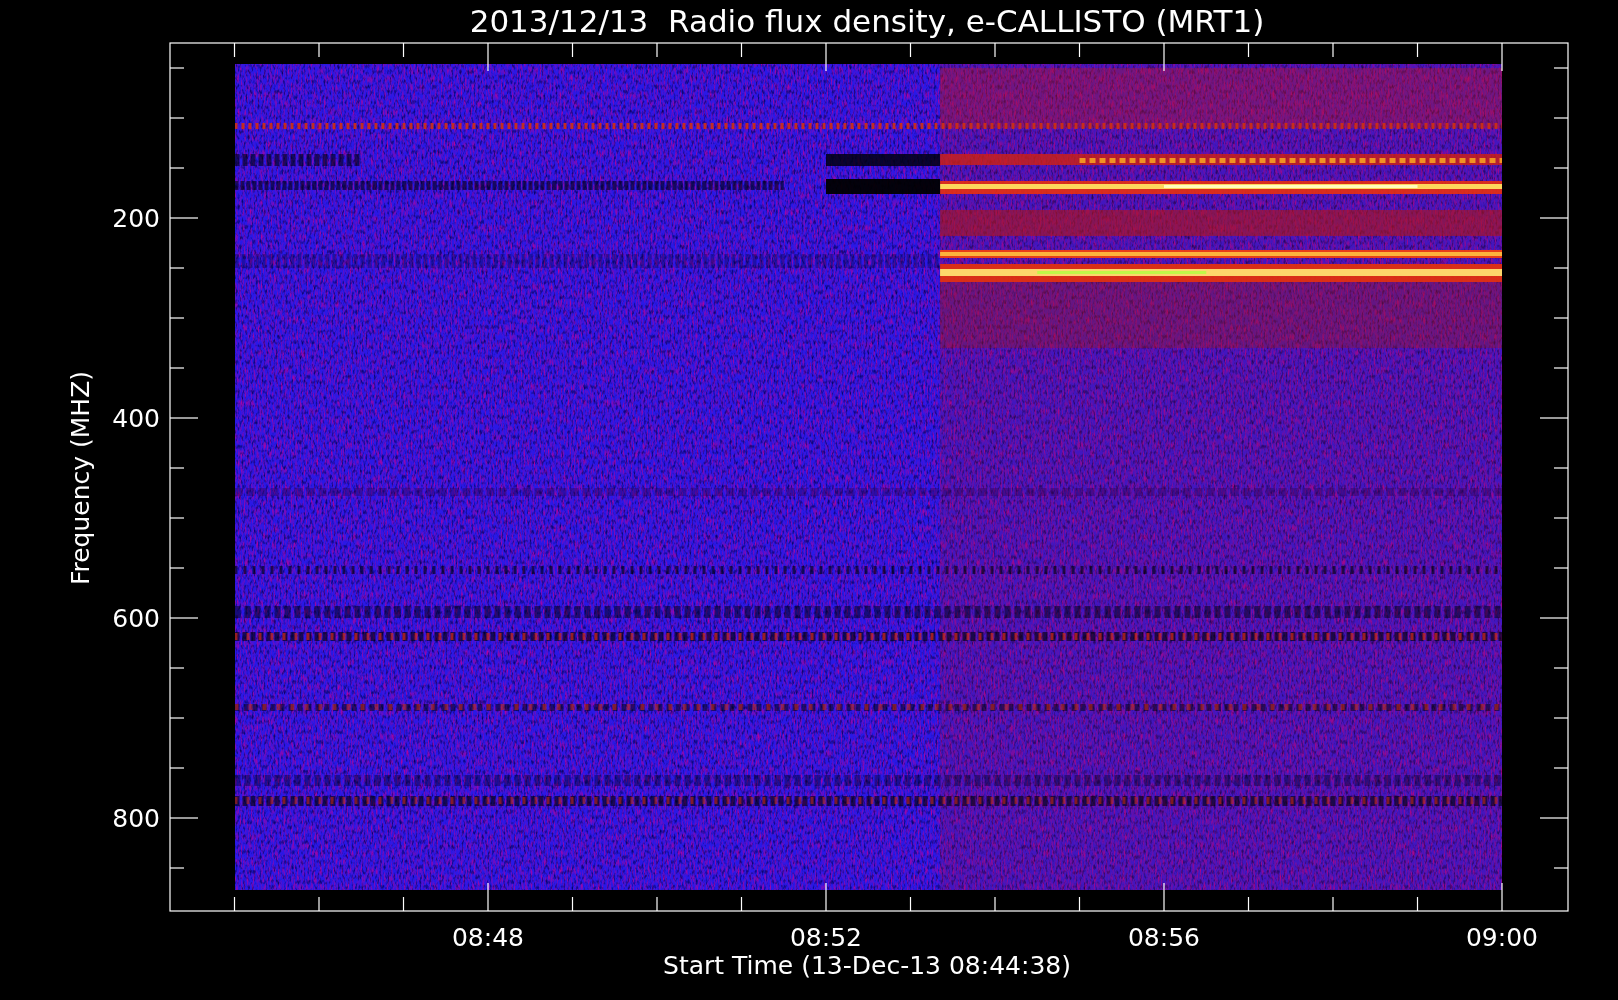 This screenshot has height=1000, width=1618. Describe the element at coordinates (136, 218) in the screenshot. I see `axis-tick-label: 200` at that location.